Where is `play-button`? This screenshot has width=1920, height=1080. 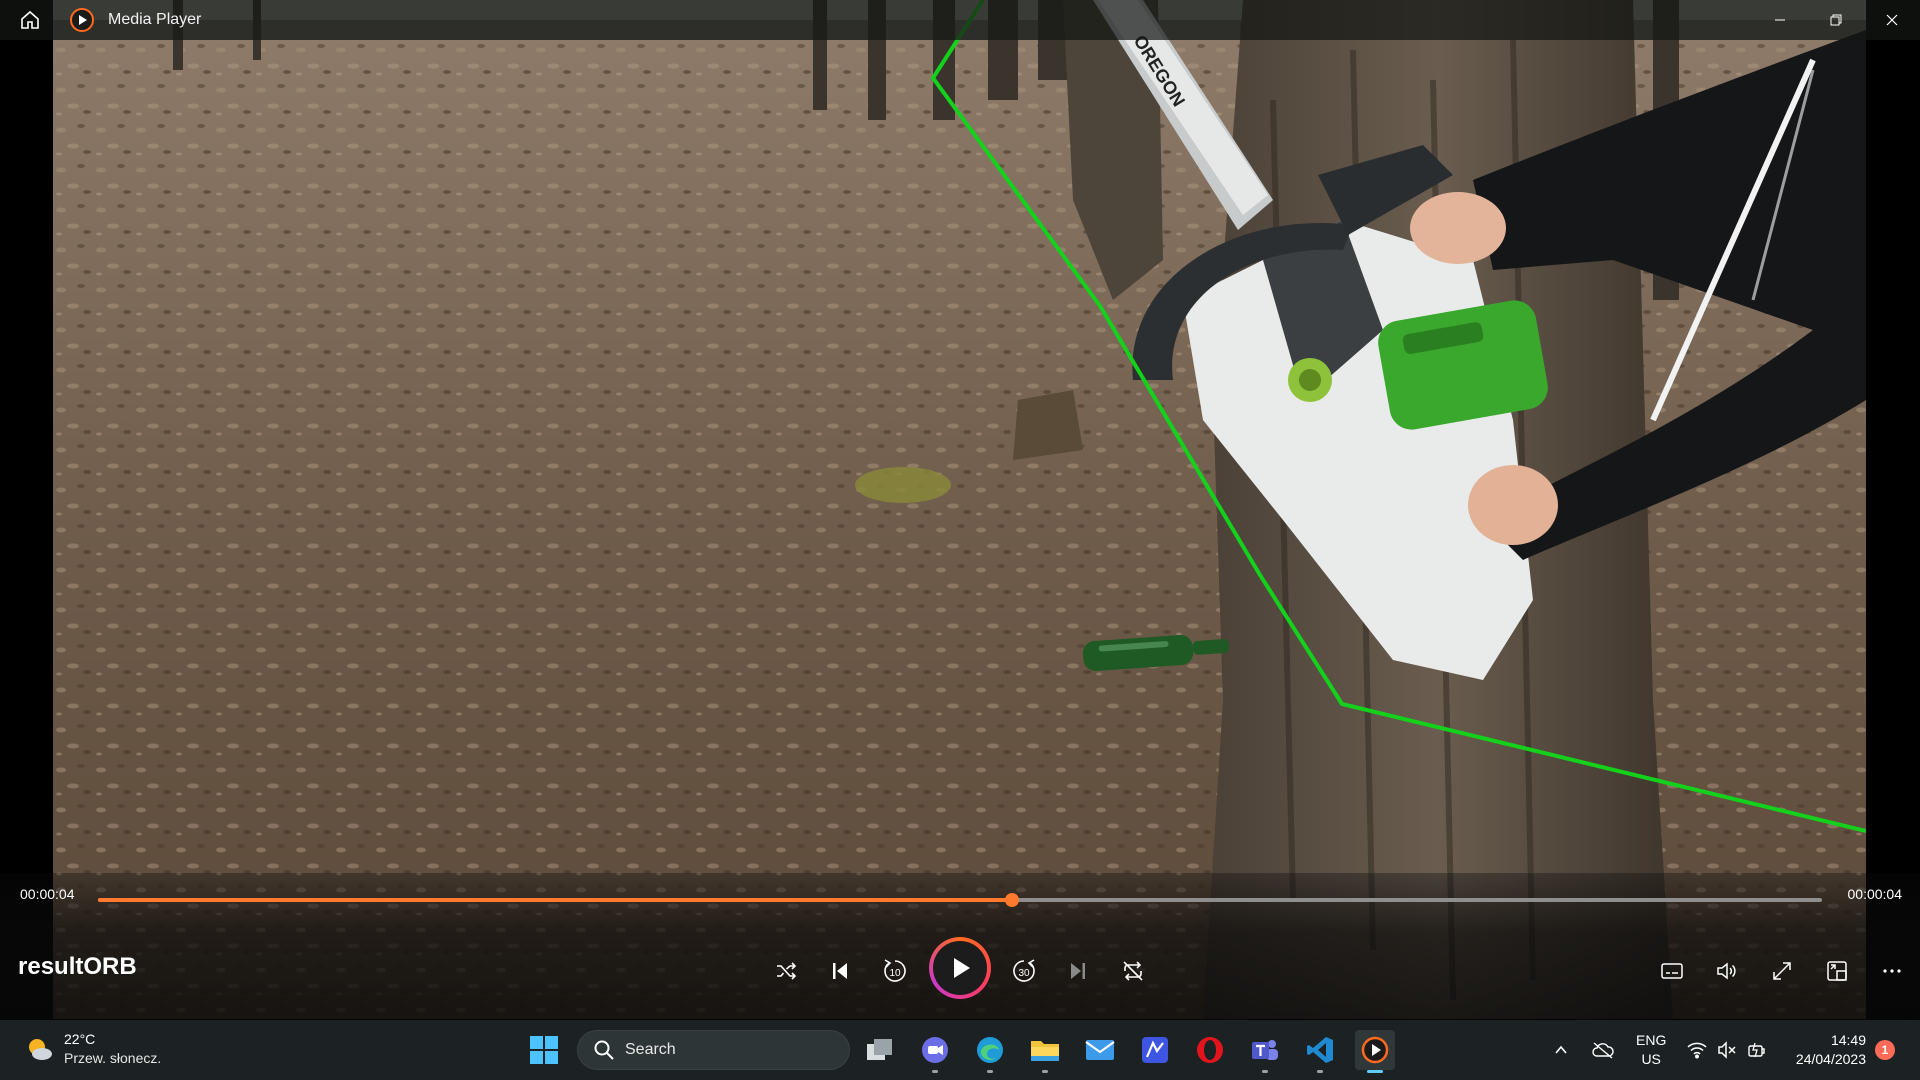 play-button is located at coordinates (960, 968).